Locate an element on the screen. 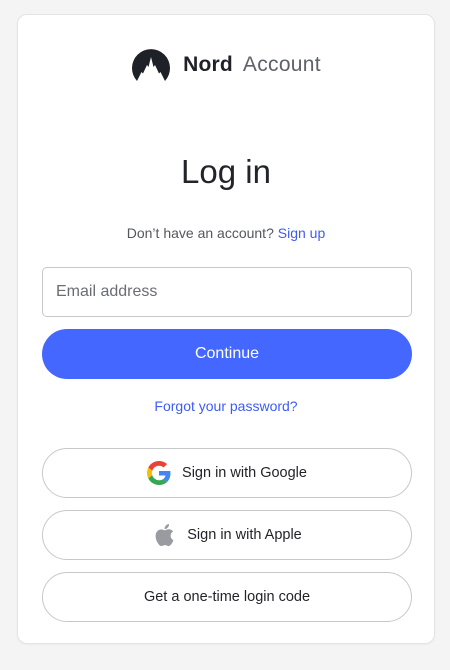  forgot-password-link: Forgot your password? is located at coordinates (225, 406).